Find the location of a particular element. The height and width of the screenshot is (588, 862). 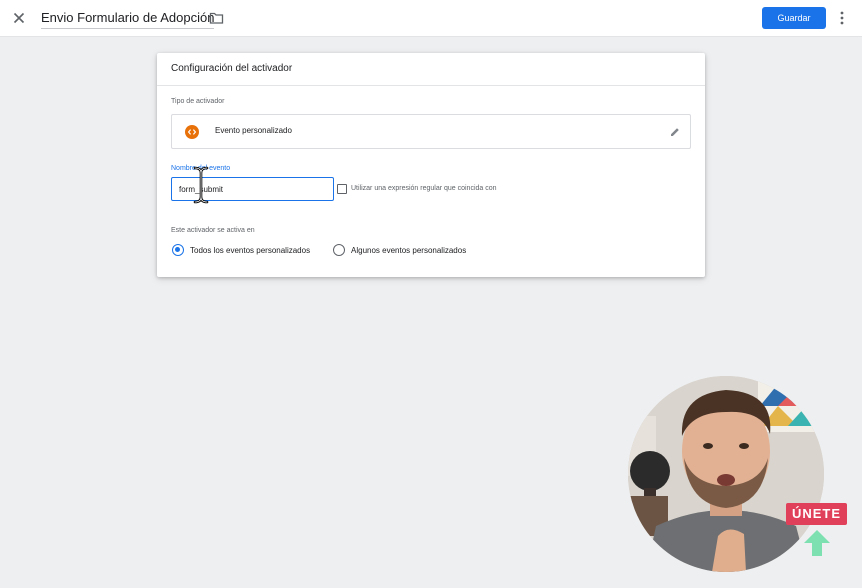

fires-on-label: Este activador se activa en is located at coordinates (213, 230).